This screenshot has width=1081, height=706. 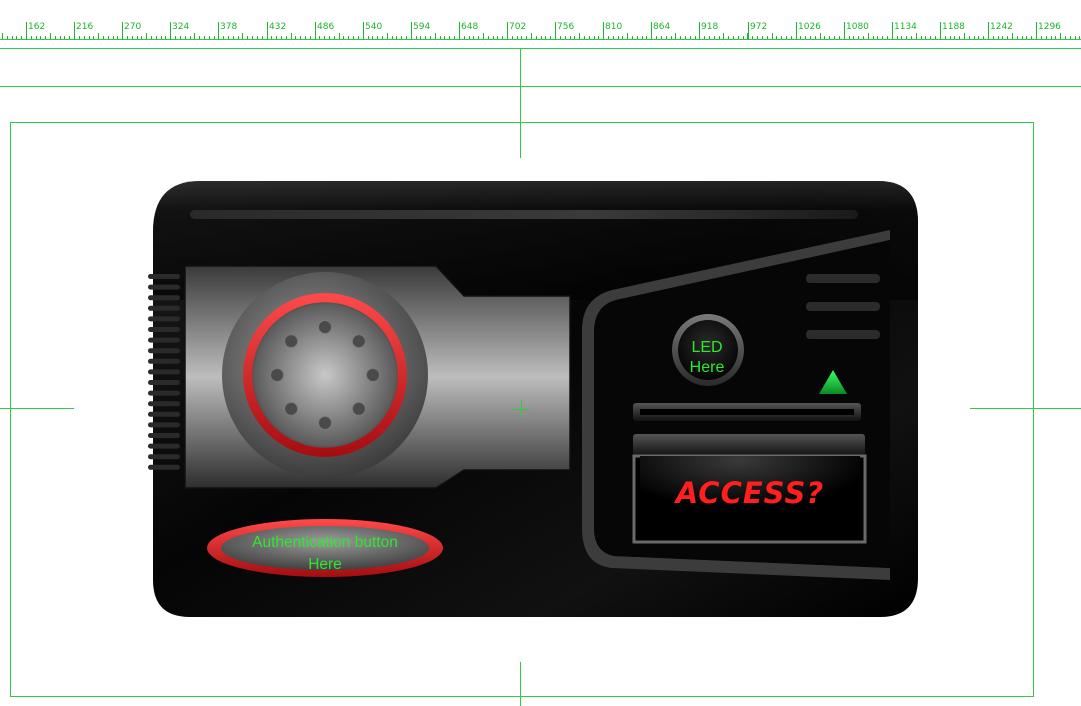 What do you see at coordinates (707, 367) in the screenshot?
I see `led-label-line2: Here` at bounding box center [707, 367].